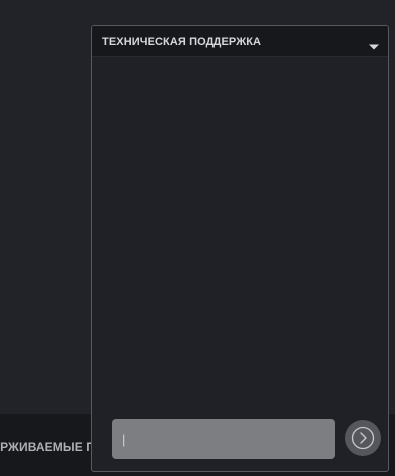 The height and width of the screenshot is (476, 395). I want to click on circle-arrow-right-icon, so click(363, 438).